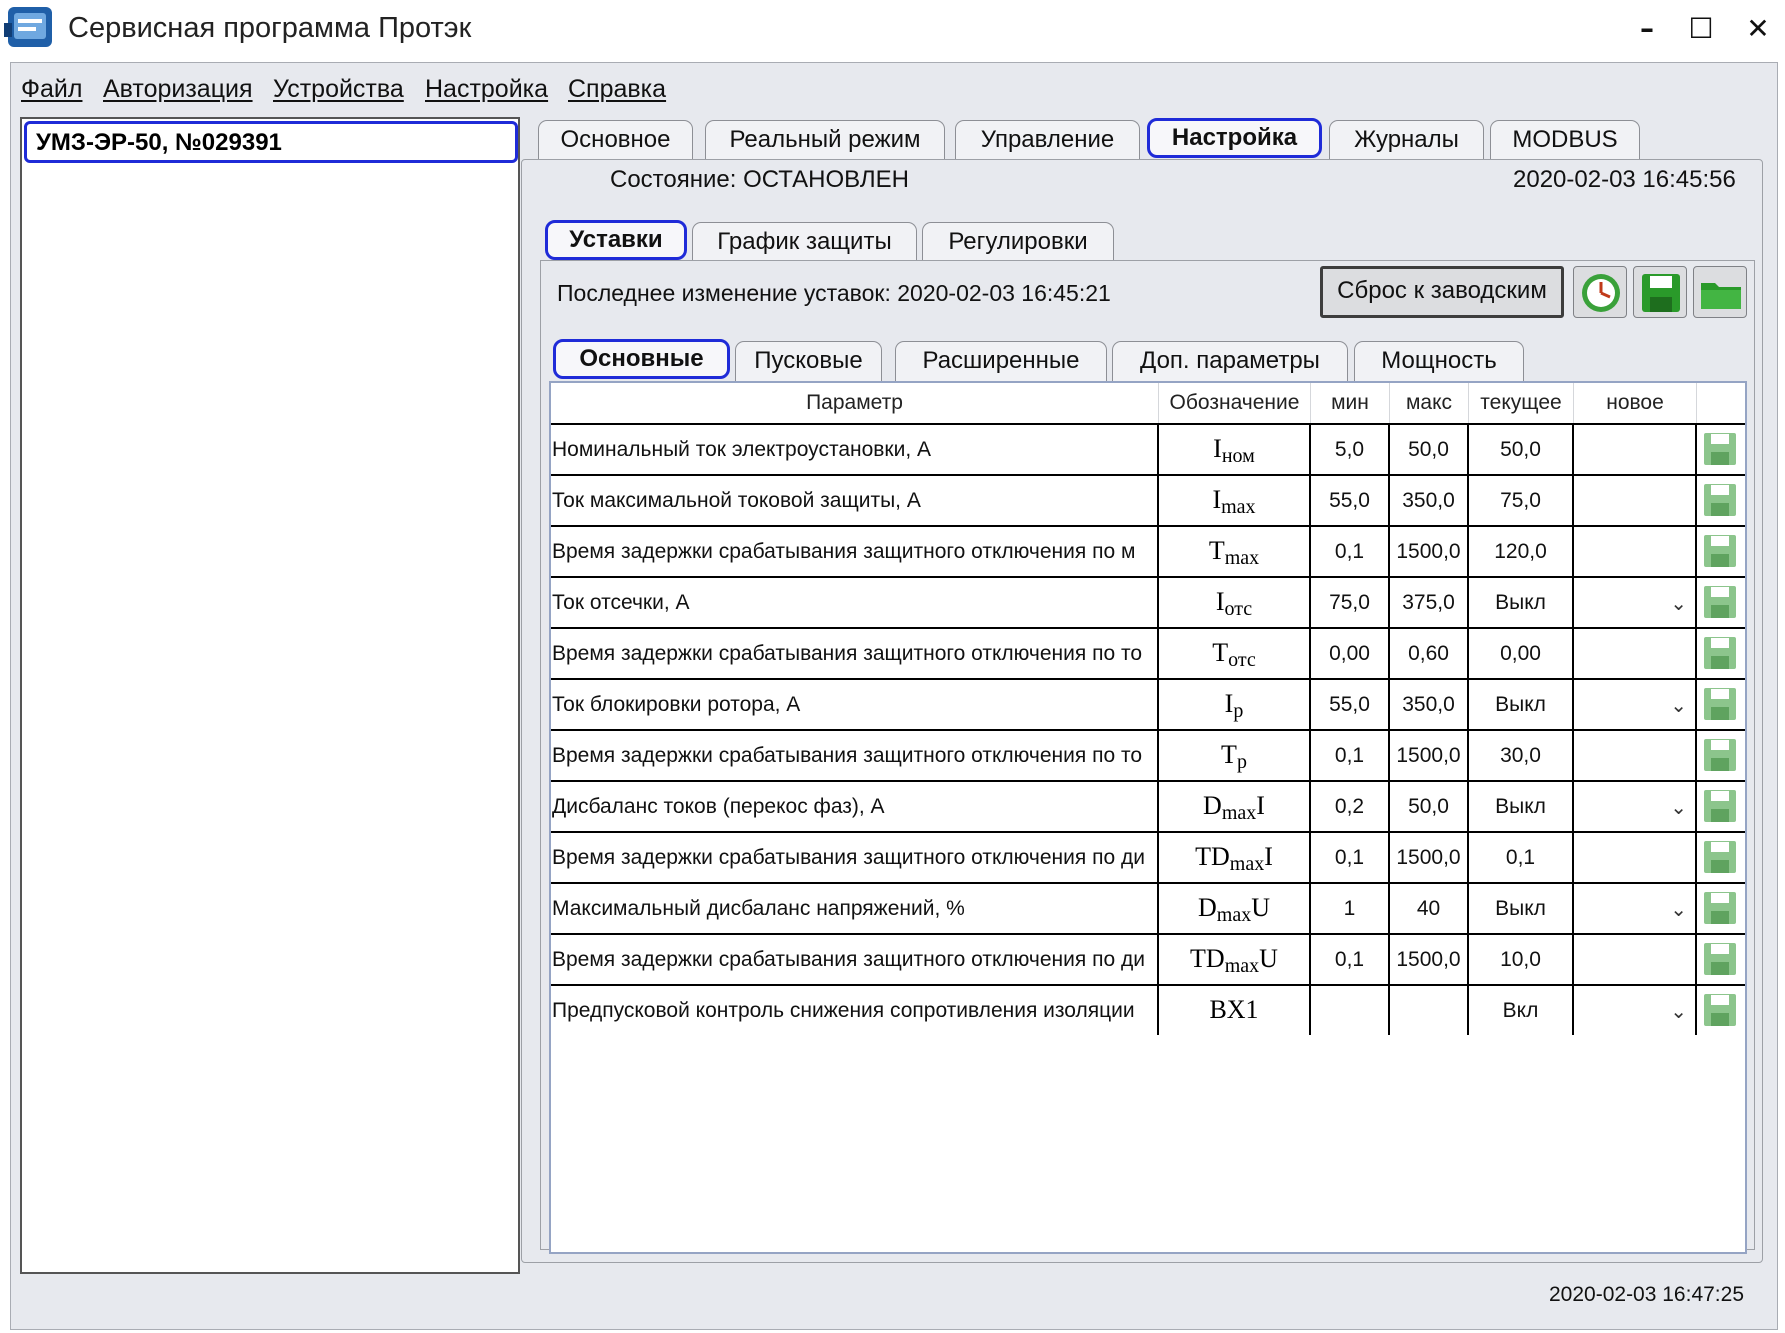 This screenshot has height=1333, width=1785. Describe the element at coordinates (1521, 959) in the screenshot. I see `current-value: 10,0` at that location.